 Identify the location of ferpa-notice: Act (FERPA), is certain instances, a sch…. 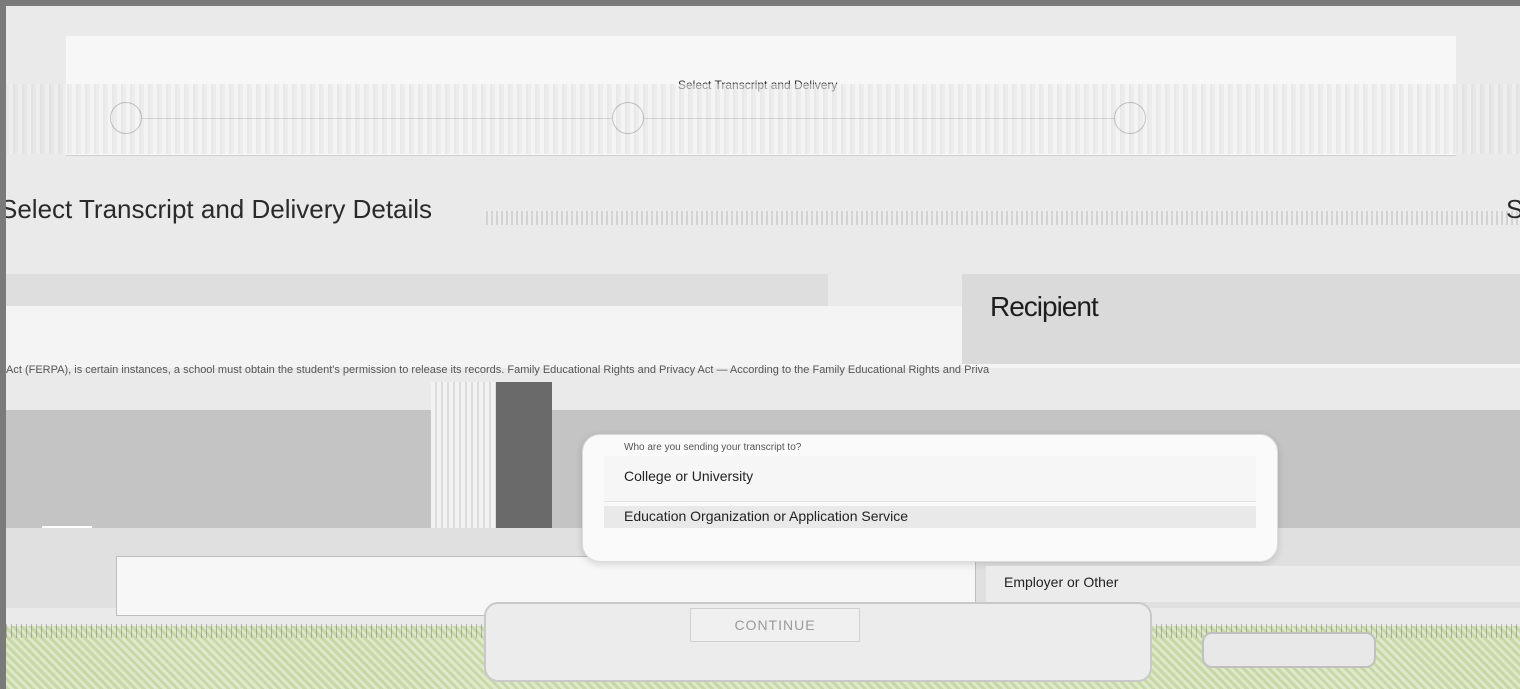
(498, 370).